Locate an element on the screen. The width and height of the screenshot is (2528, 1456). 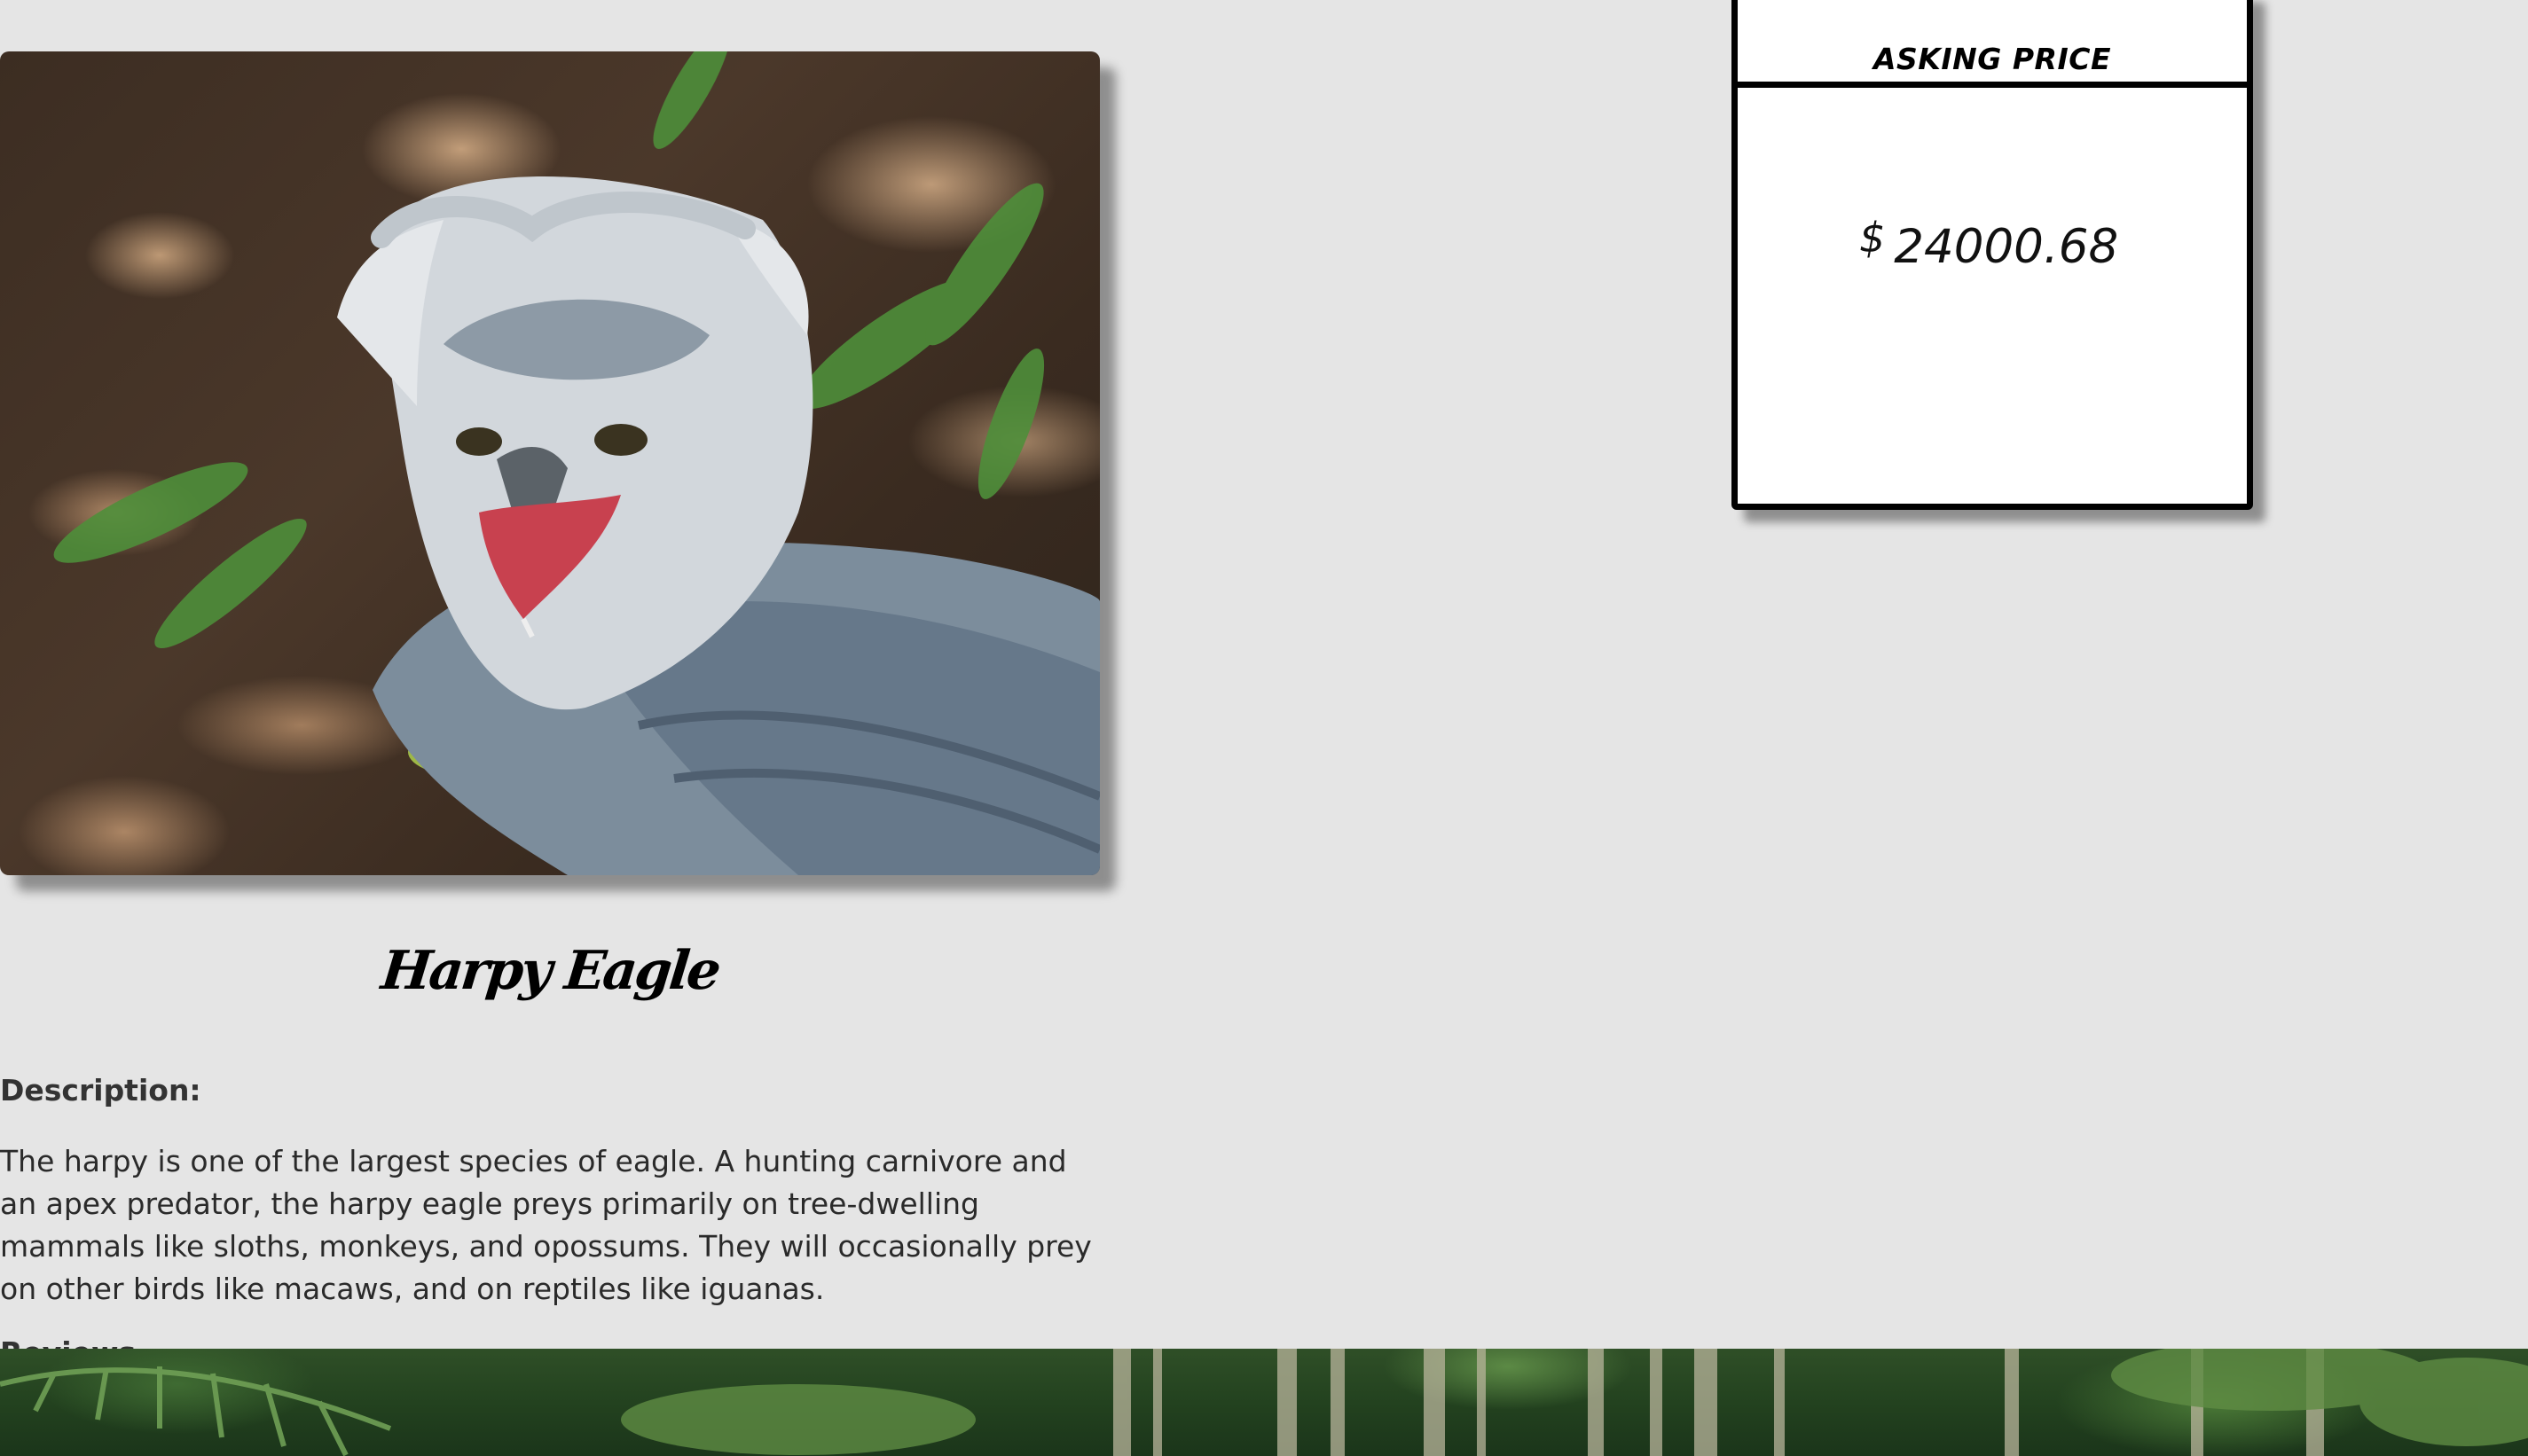
forest-illustration is located at coordinates (1264, 1402).